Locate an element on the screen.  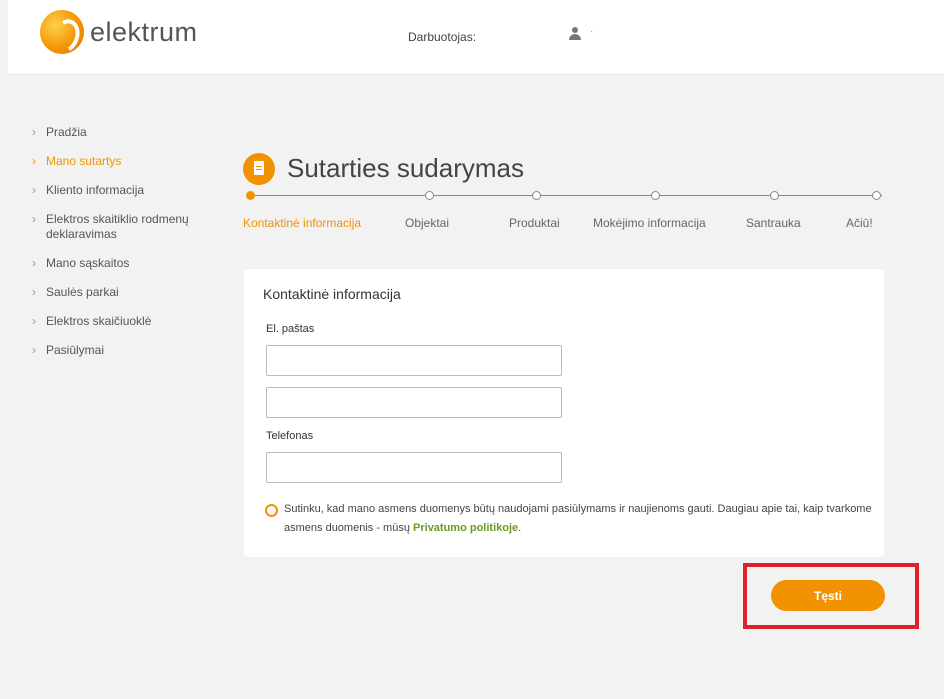
email-label: El. paštas is located at coordinates (290, 329).